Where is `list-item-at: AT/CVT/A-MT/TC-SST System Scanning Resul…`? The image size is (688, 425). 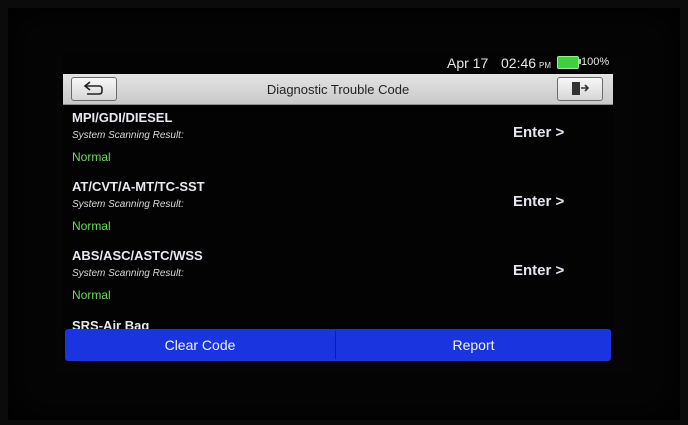
list-item-at: AT/CVT/A-MT/TC-SST System Scanning Resul… is located at coordinates (338, 207).